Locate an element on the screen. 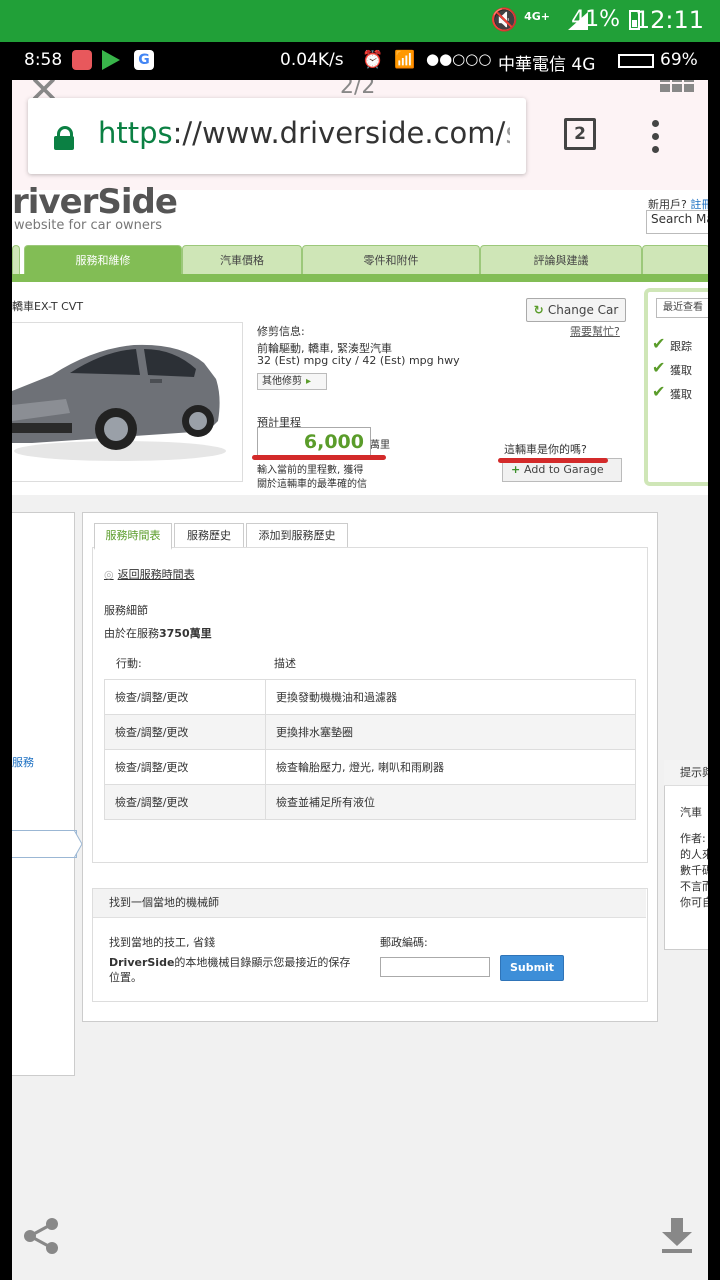  service-details-heading: 服務細節 is located at coordinates (126, 610).